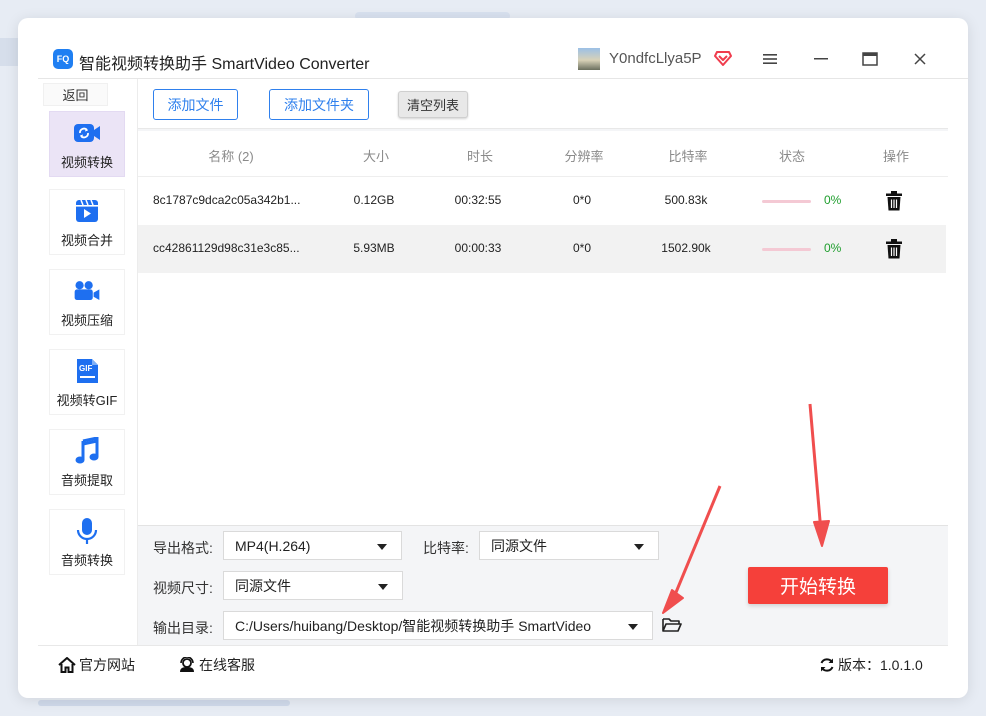  I want to click on add-folder-button: 添加文件夹, so click(319, 104).